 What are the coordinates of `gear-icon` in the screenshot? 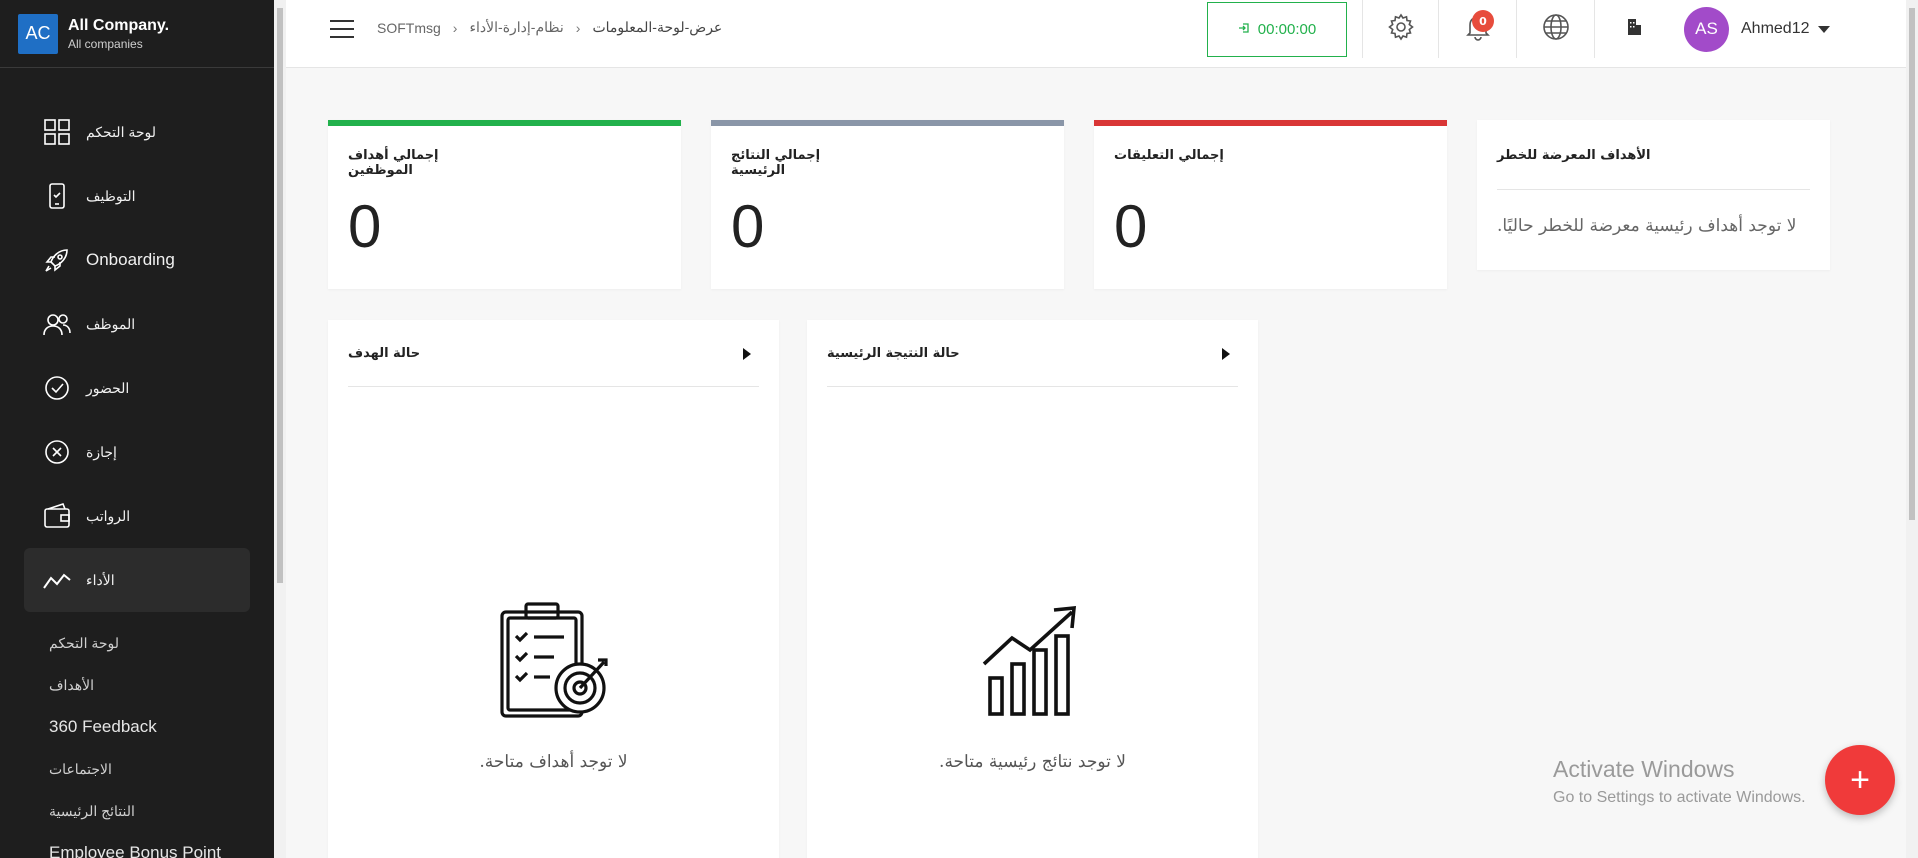 It's located at (1401, 29).